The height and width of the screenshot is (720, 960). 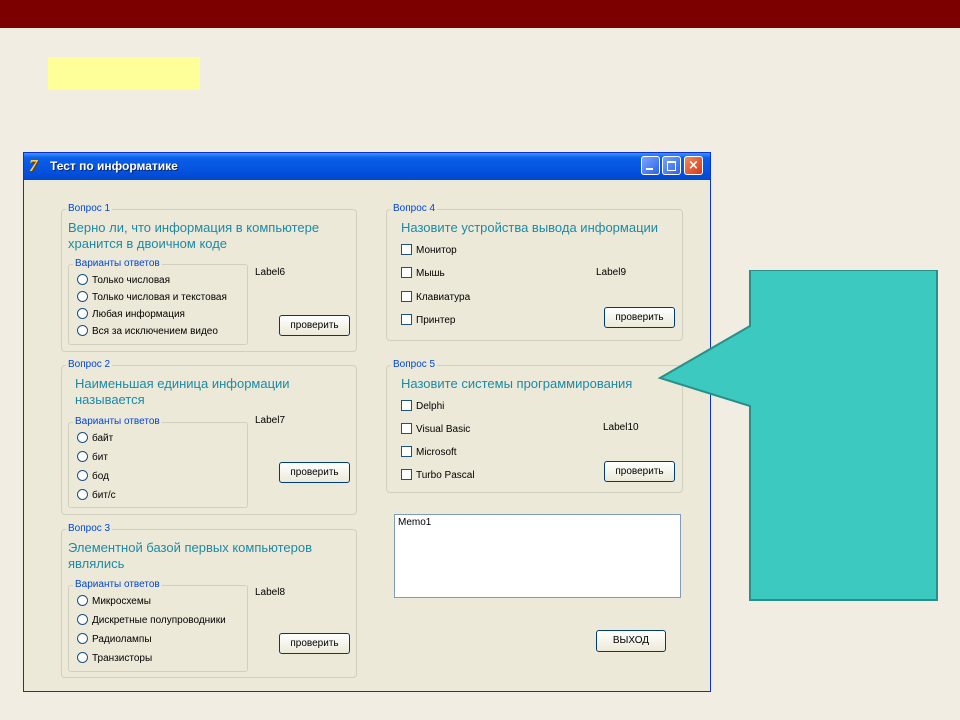 What do you see at coordinates (158, 461) in the screenshot?
I see `question-2-answers: Варианты ответов байт бит бод бит/с` at bounding box center [158, 461].